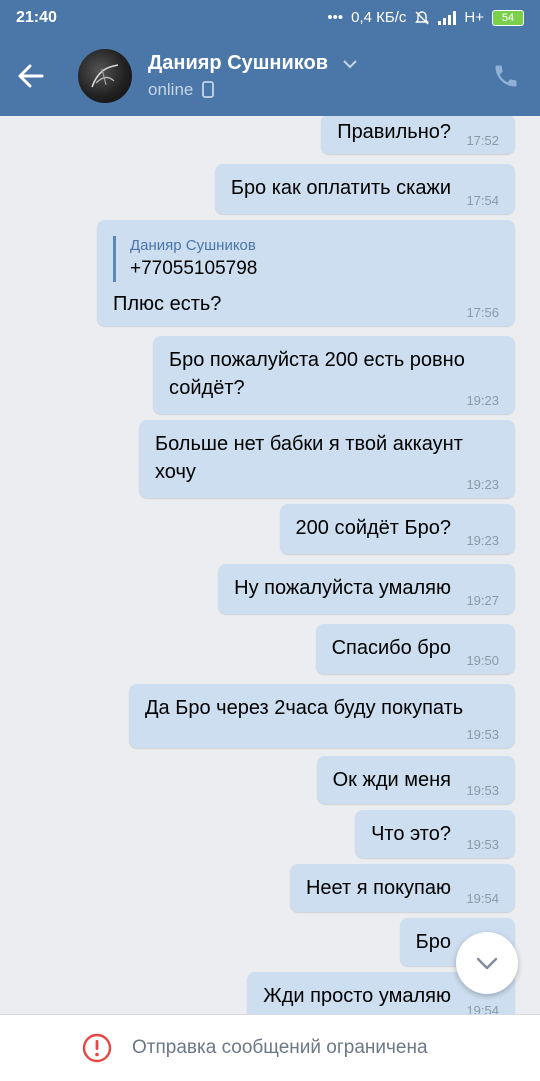 This screenshot has width=540, height=1081. What do you see at coordinates (482, 660) in the screenshot?
I see `message-time: 19:50` at bounding box center [482, 660].